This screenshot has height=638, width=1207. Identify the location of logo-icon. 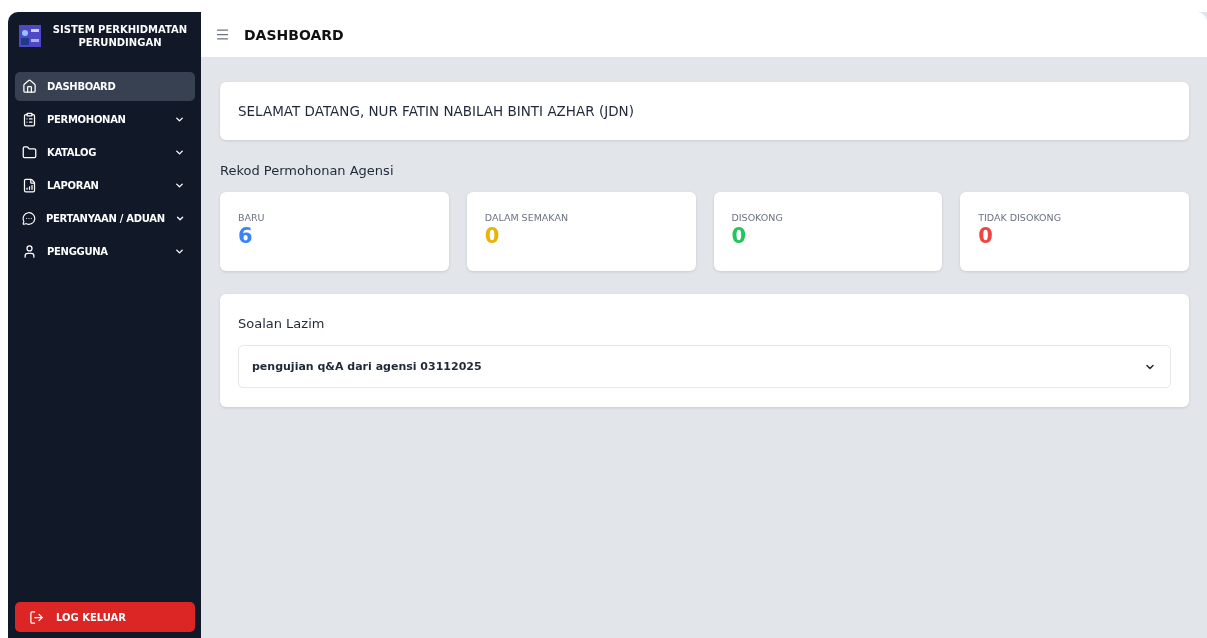
(30, 36).